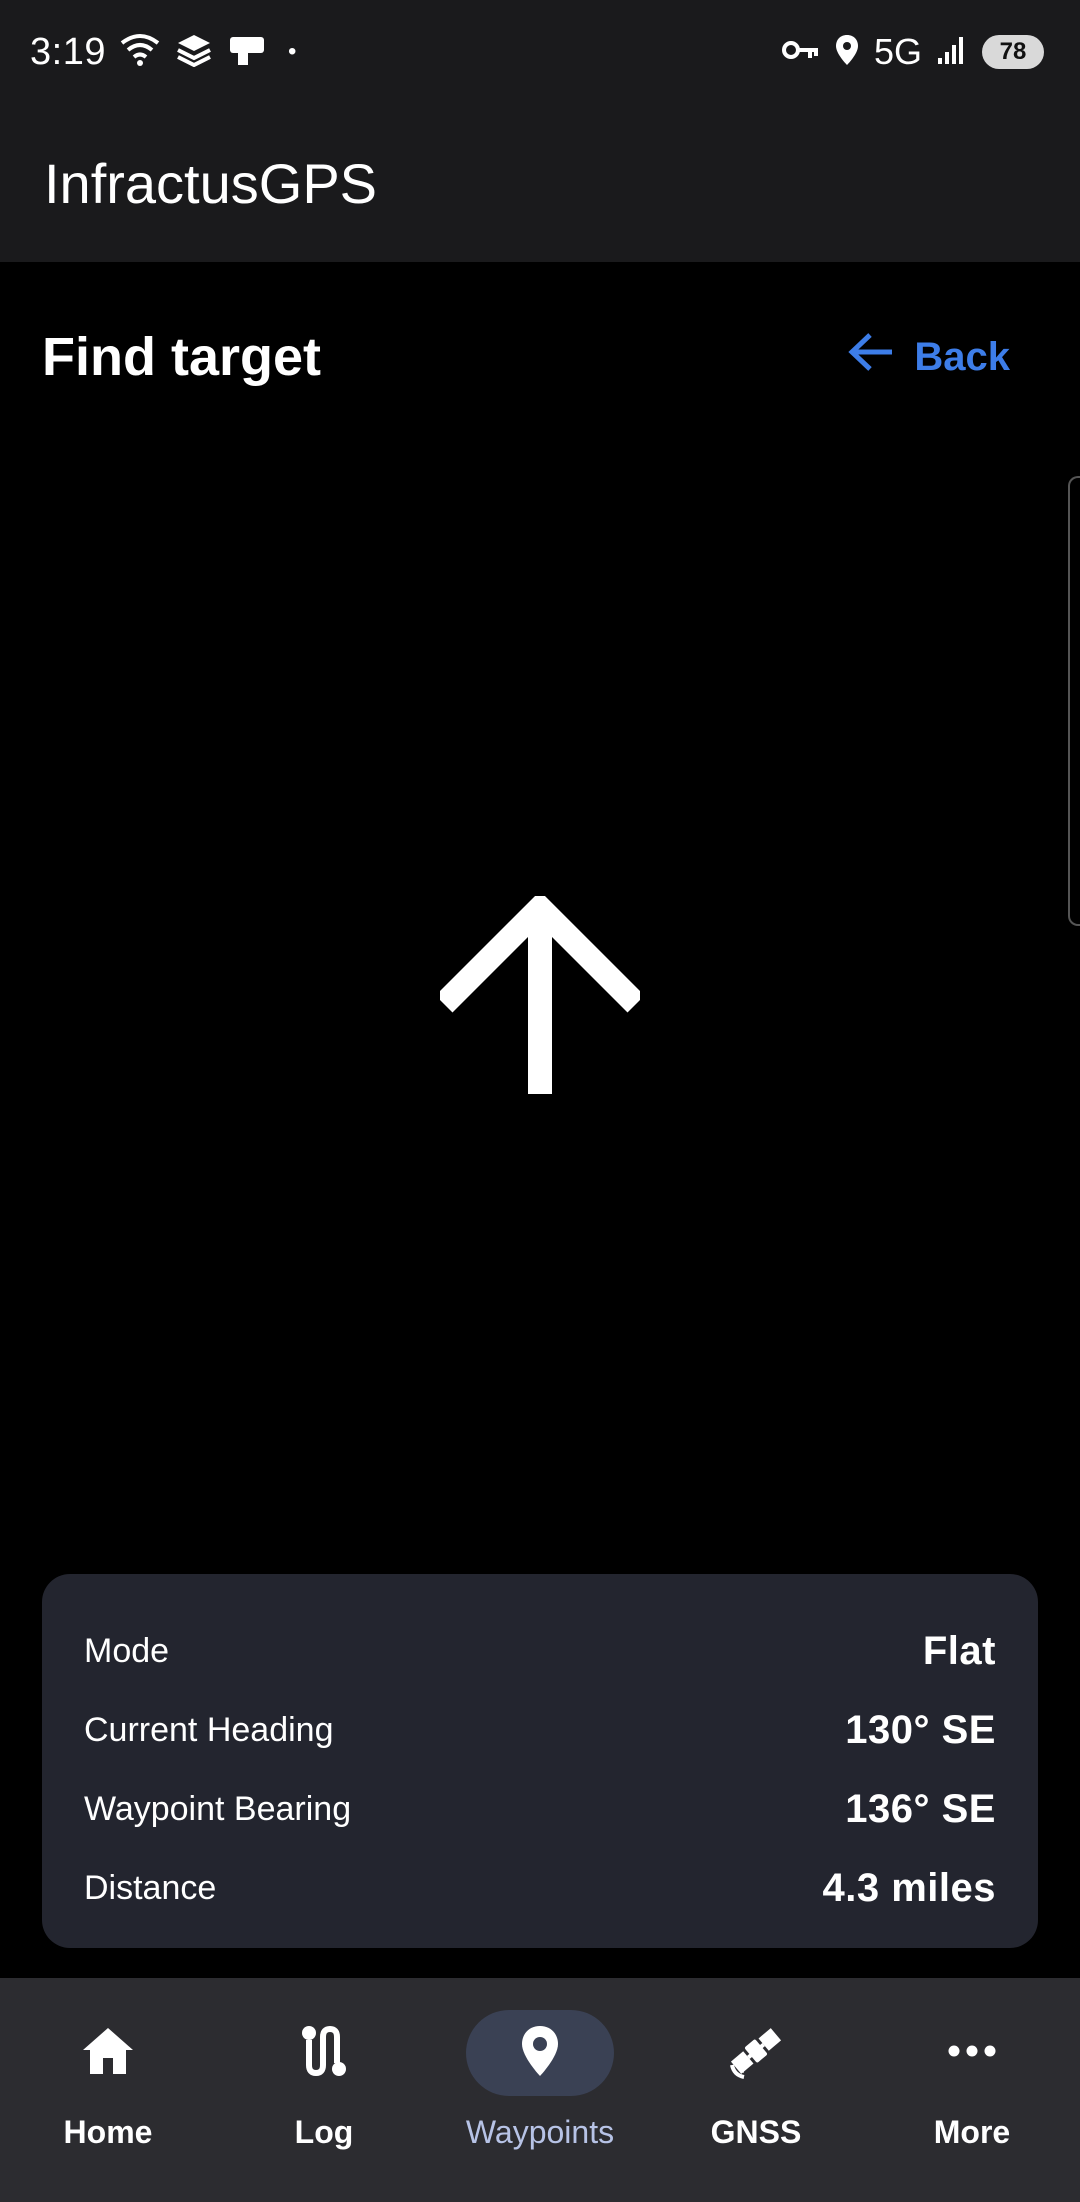 This screenshot has width=1080, height=2202. I want to click on back-button: Back, so click(929, 357).